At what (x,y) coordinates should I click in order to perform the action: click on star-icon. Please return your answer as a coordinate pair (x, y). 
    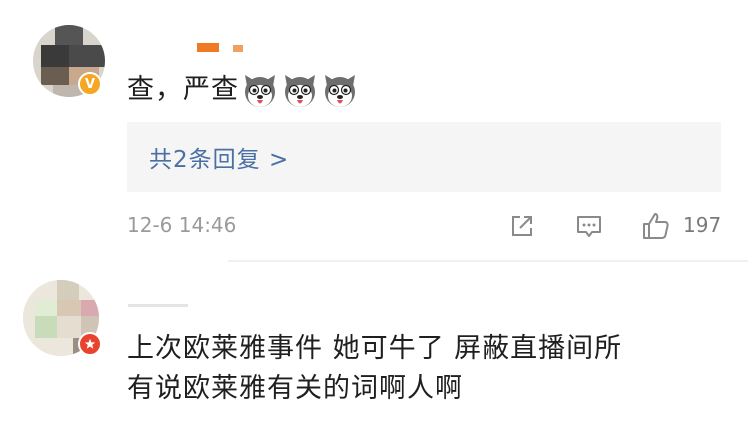
    Looking at the image, I should click on (90, 343).